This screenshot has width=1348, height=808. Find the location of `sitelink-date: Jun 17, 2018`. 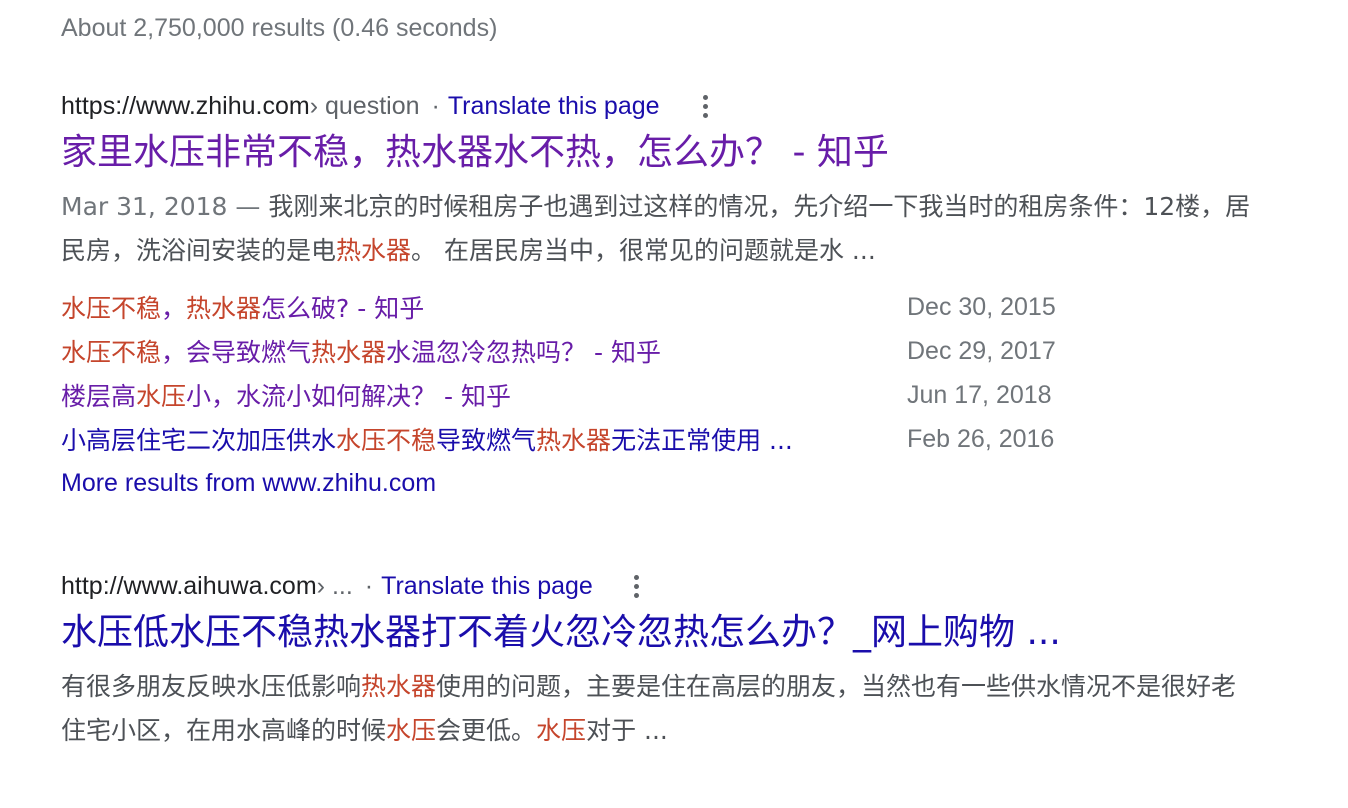

sitelink-date: Jun 17, 2018 is located at coordinates (979, 394).